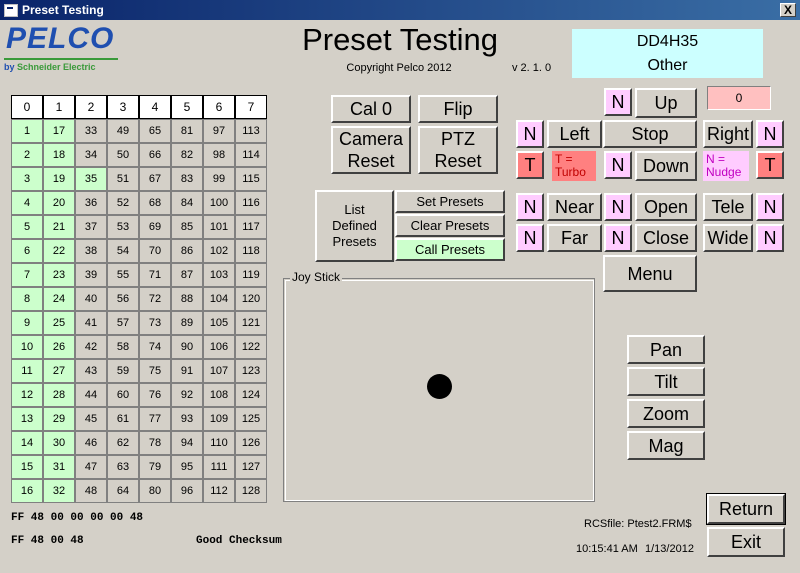 Image resolution: width=800 pixels, height=573 pixels. I want to click on preset-cell: 111, so click(219, 467).